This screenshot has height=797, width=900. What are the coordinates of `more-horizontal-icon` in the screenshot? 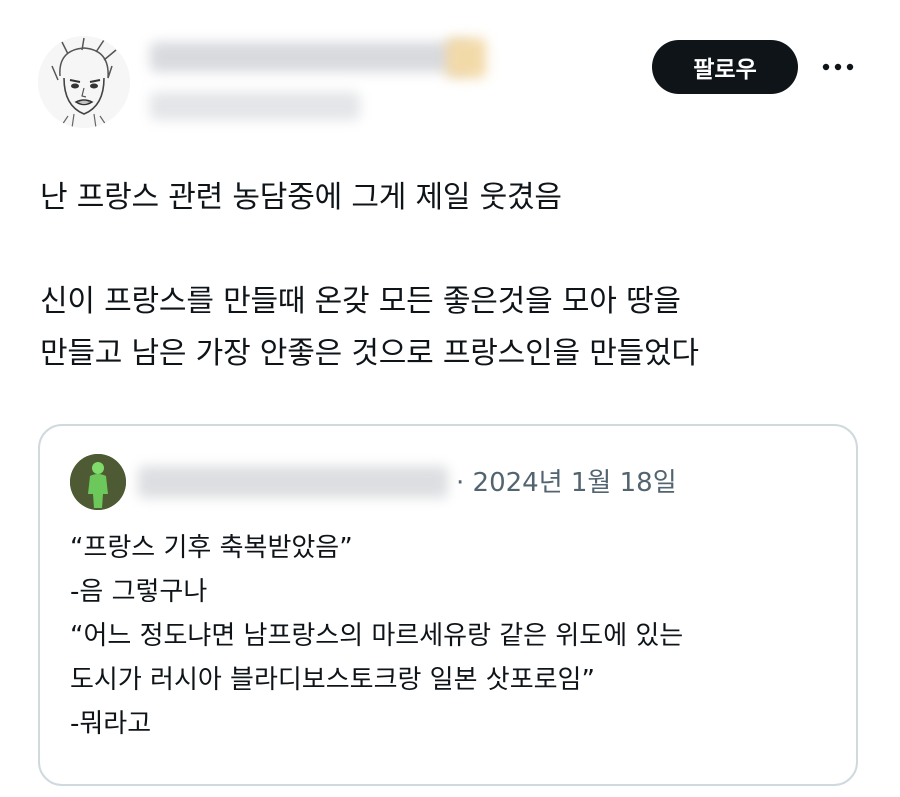 It's located at (838, 67).